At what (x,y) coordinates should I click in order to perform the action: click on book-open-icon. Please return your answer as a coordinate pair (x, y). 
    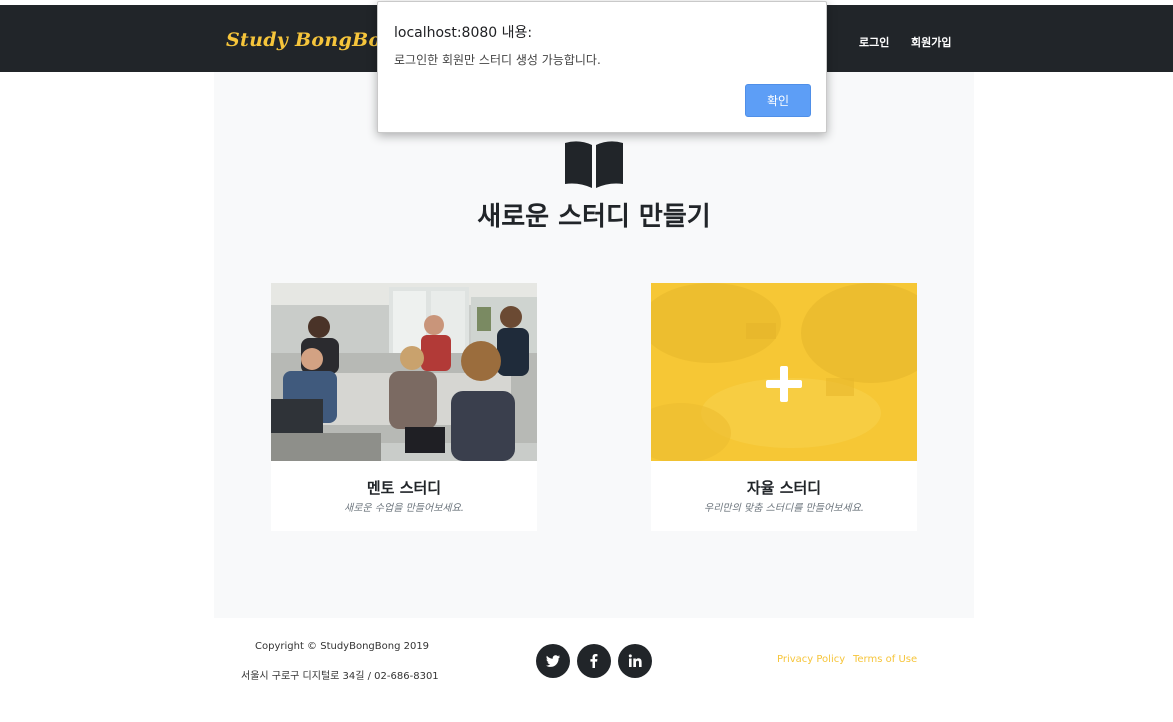
    Looking at the image, I should click on (594, 164).